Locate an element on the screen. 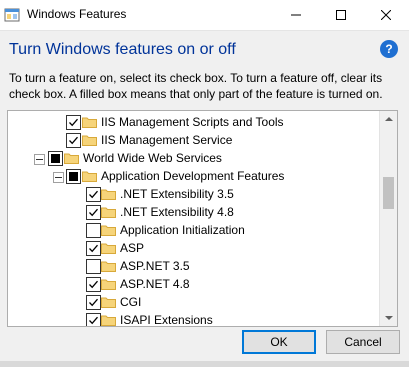 Image resolution: width=409 pixels, height=367 pixels. windows-features-icon is located at coordinates (12, 15).